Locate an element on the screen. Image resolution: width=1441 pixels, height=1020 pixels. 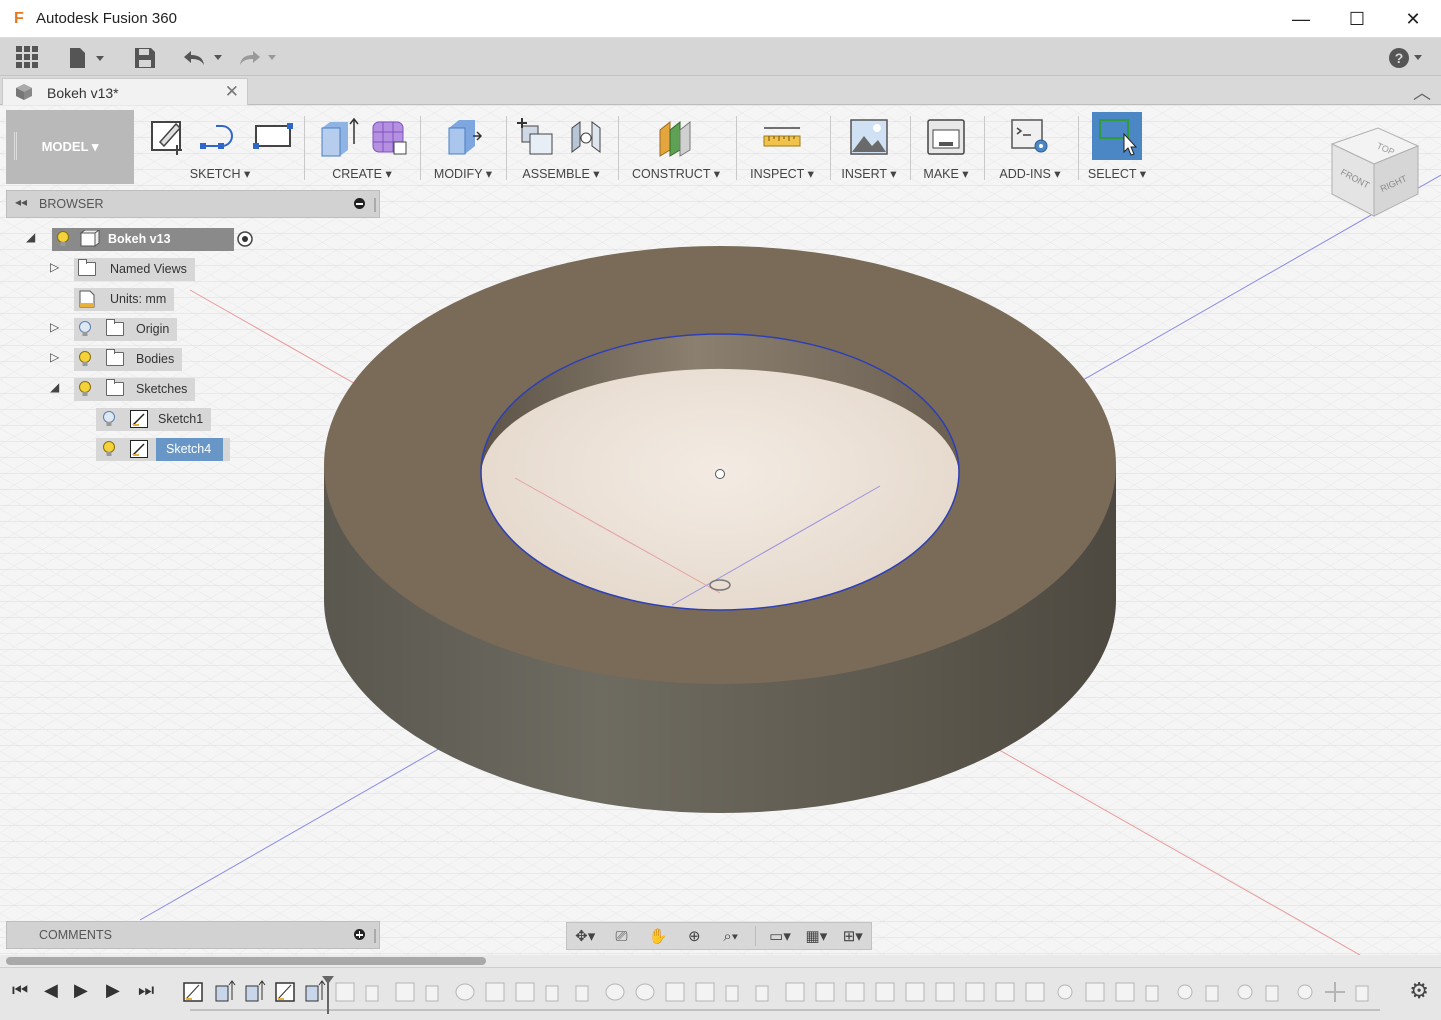
form-icon is located at coordinates (389, 137).